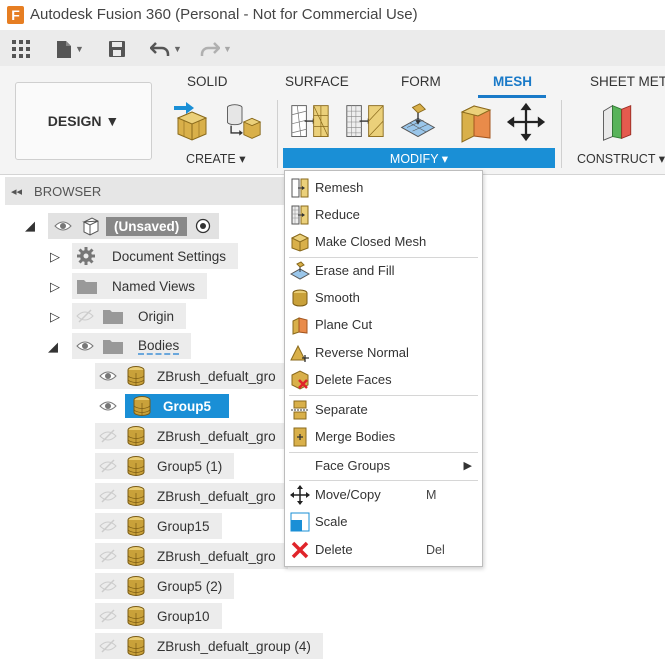  What do you see at coordinates (155, 256) in the screenshot?
I see `tree-folder-document-settings: Document Settings` at bounding box center [155, 256].